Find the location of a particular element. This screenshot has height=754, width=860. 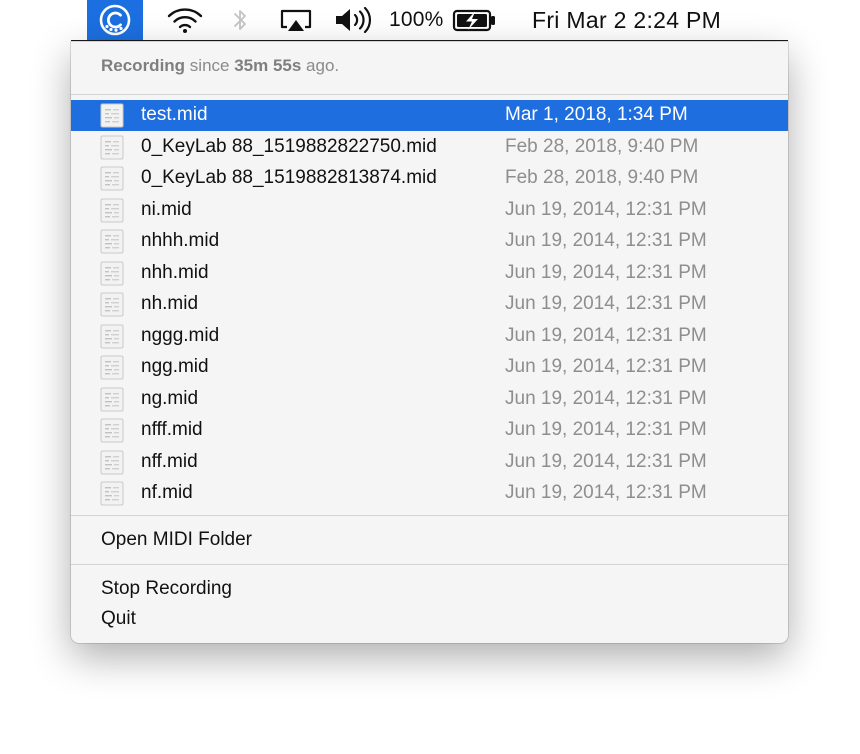

bluetooth-menu-extra is located at coordinates (240, 20).